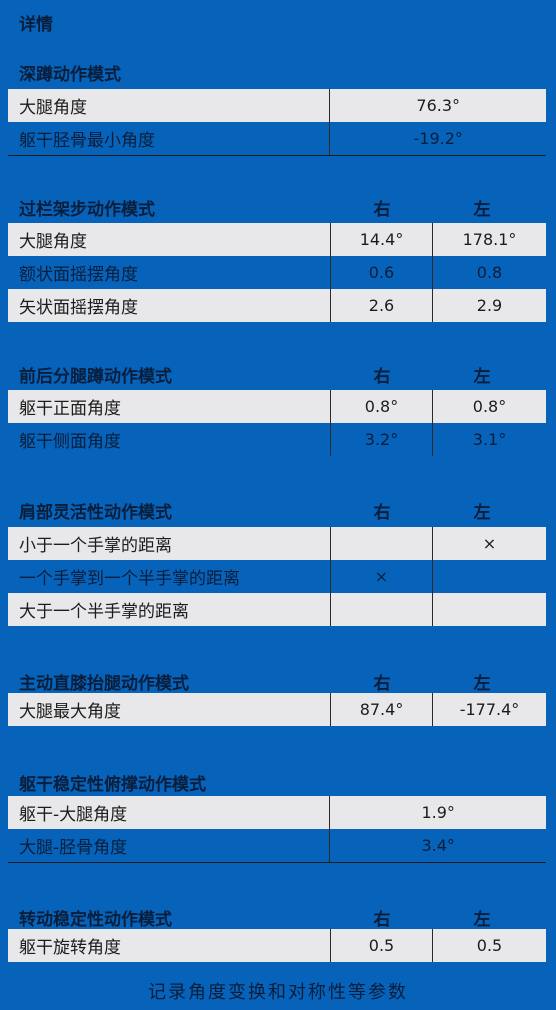  Describe the element at coordinates (112, 785) in the screenshot. I see `section-title: 躯干稳定性俯撑动作模式` at that location.